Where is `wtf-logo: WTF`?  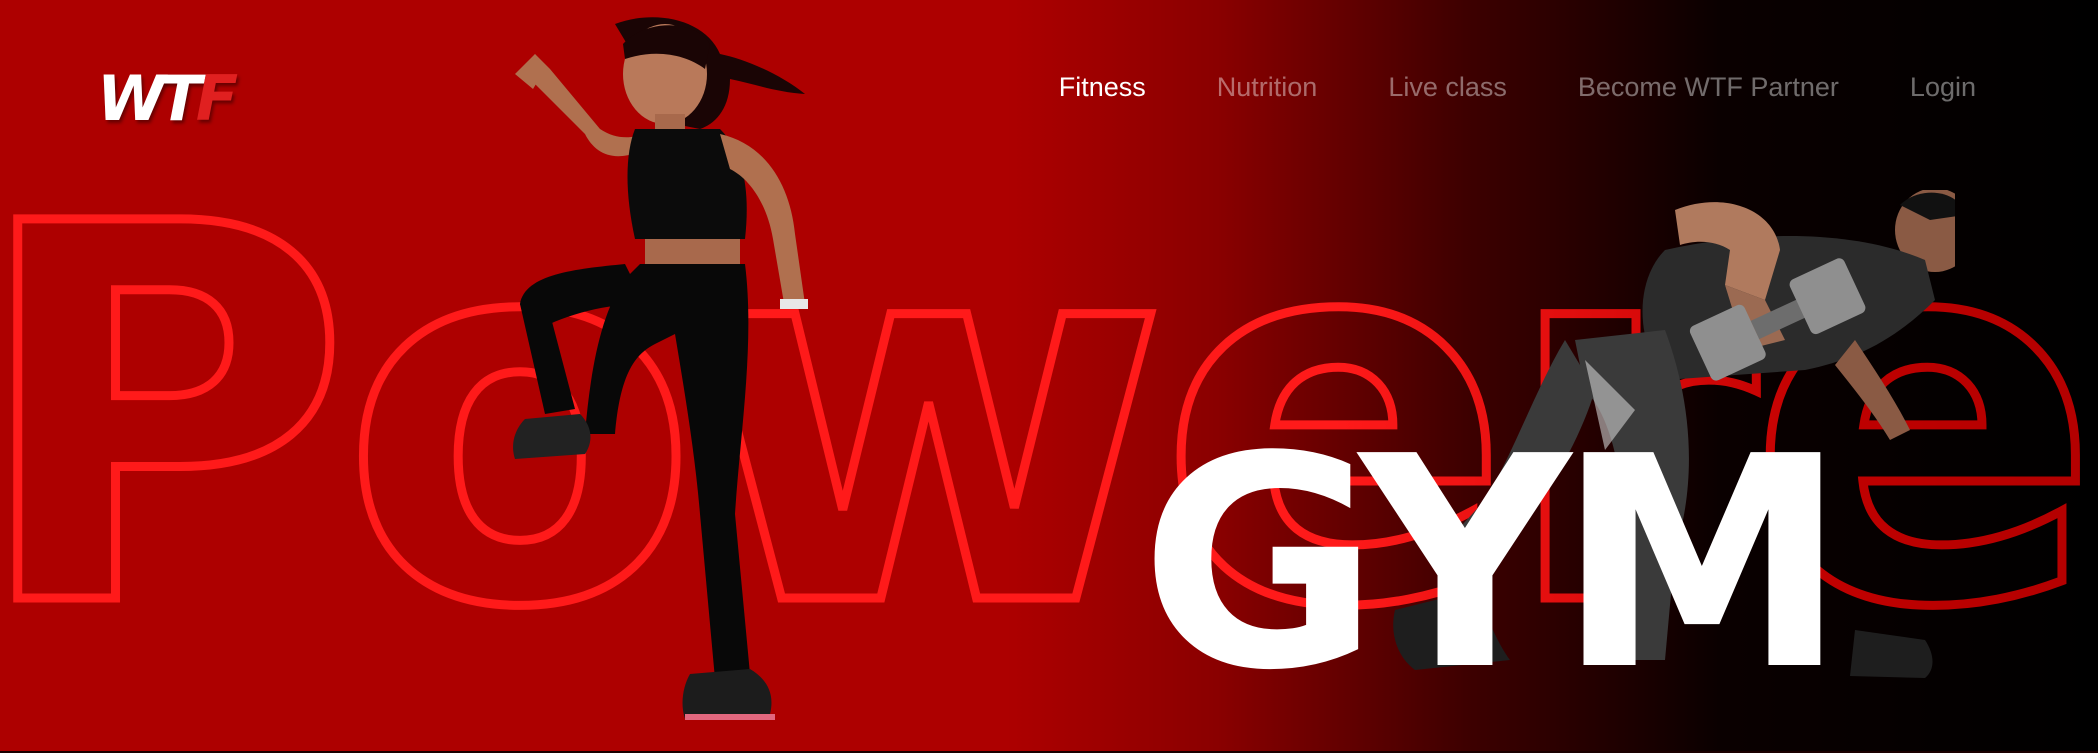
wtf-logo: WTF is located at coordinates (167, 99).